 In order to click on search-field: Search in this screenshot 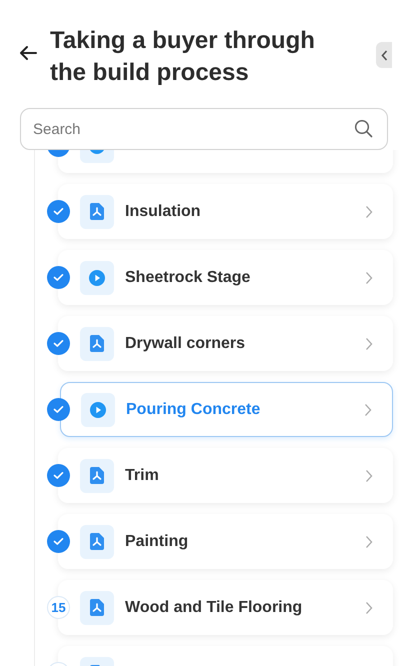, I will do `click(204, 129)`.